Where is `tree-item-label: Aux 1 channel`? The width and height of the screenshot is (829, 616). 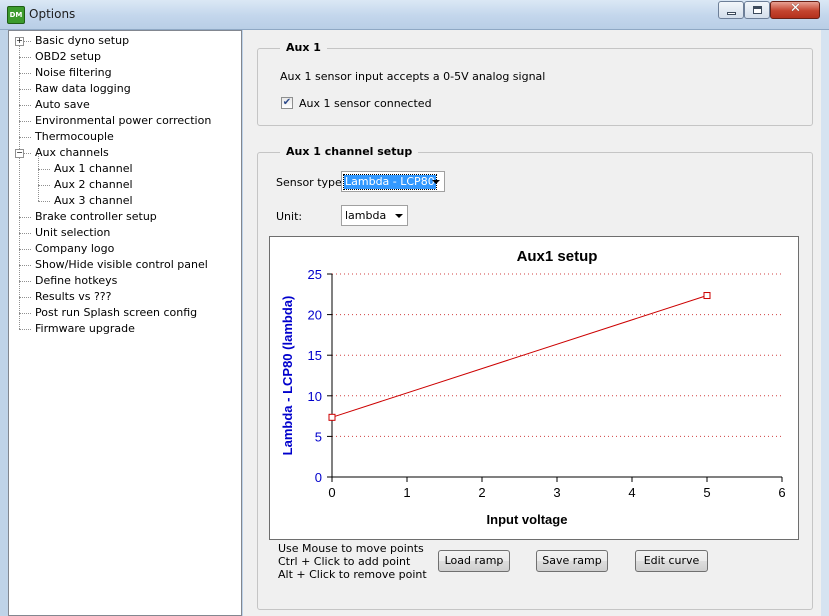
tree-item-label: Aux 1 channel is located at coordinates (93, 168).